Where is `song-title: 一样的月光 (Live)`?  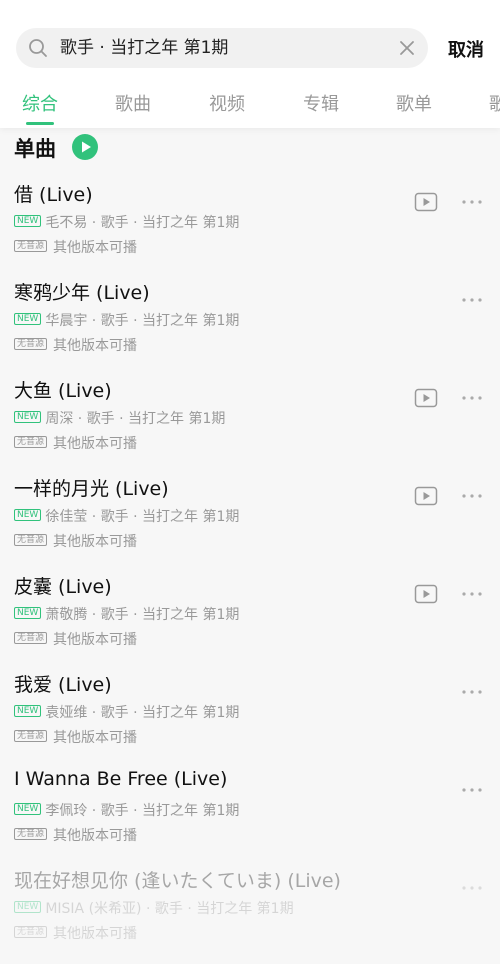 song-title: 一样的月光 (Live) is located at coordinates (91, 489).